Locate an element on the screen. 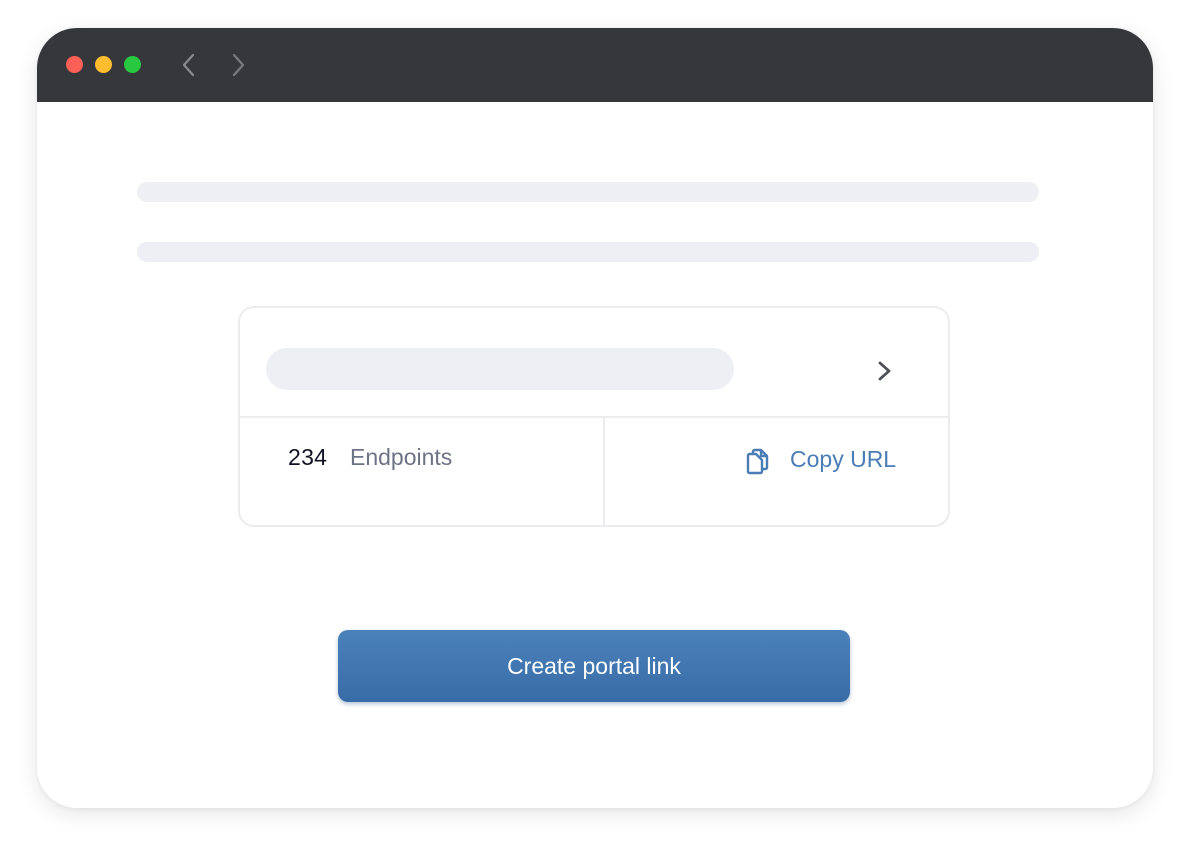 The image size is (1188, 852). endpoint-count-section: 234 Endpoints is located at coordinates (422, 471).